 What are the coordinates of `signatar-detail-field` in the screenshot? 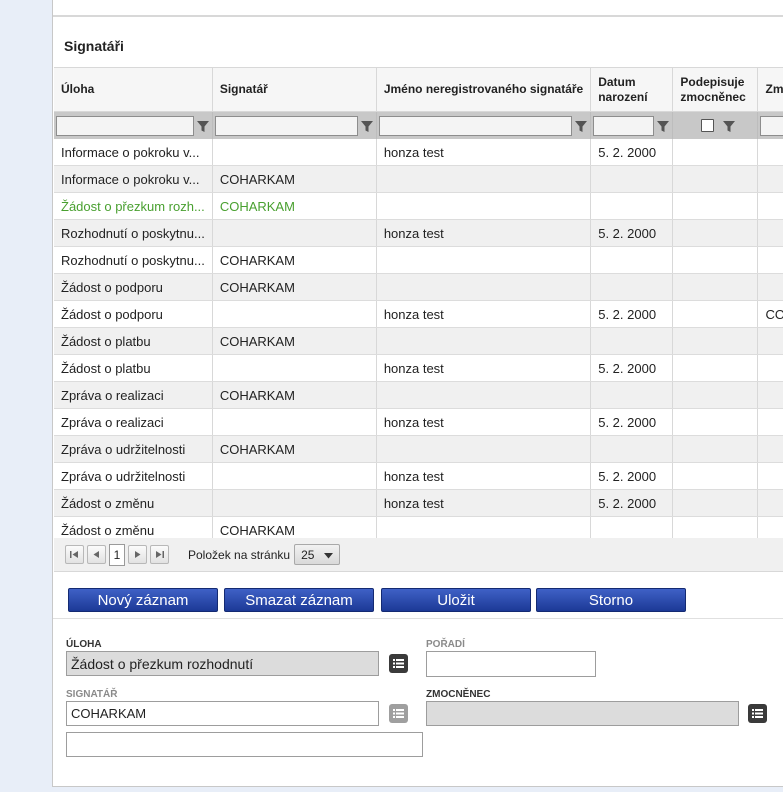 It's located at (244, 744).